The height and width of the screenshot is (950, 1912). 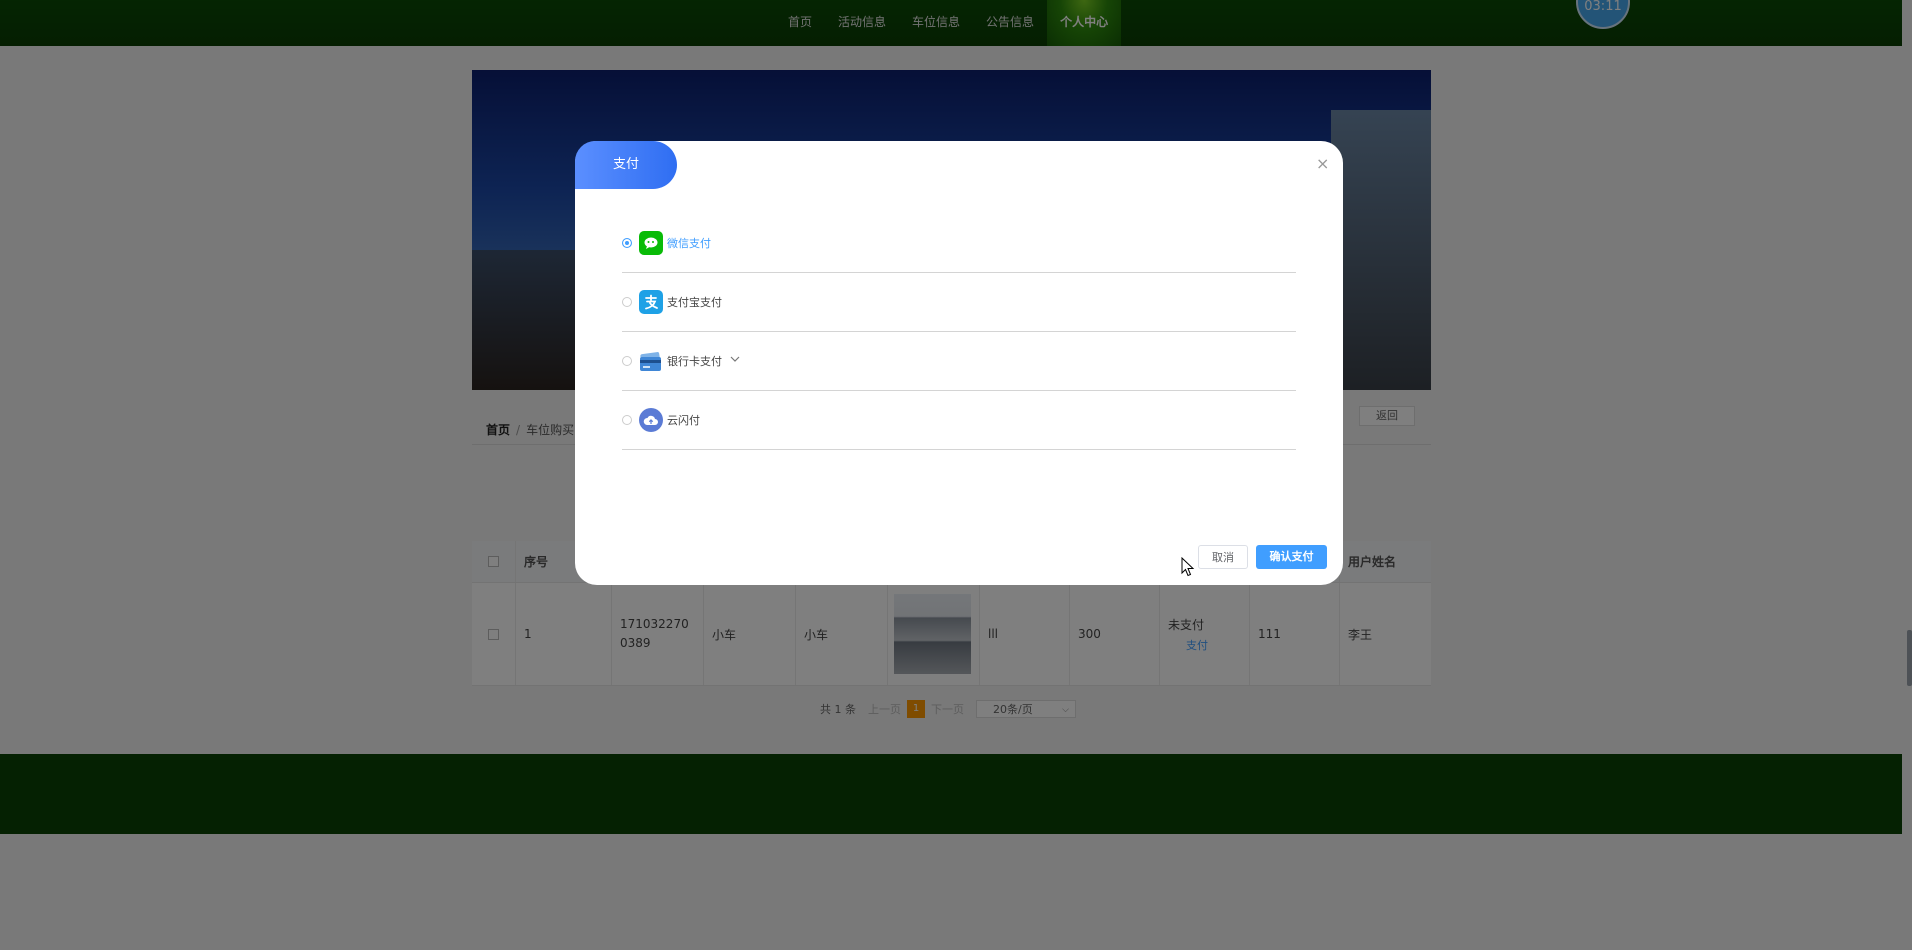 I want to click on radio-wechat, so click(x=627, y=243).